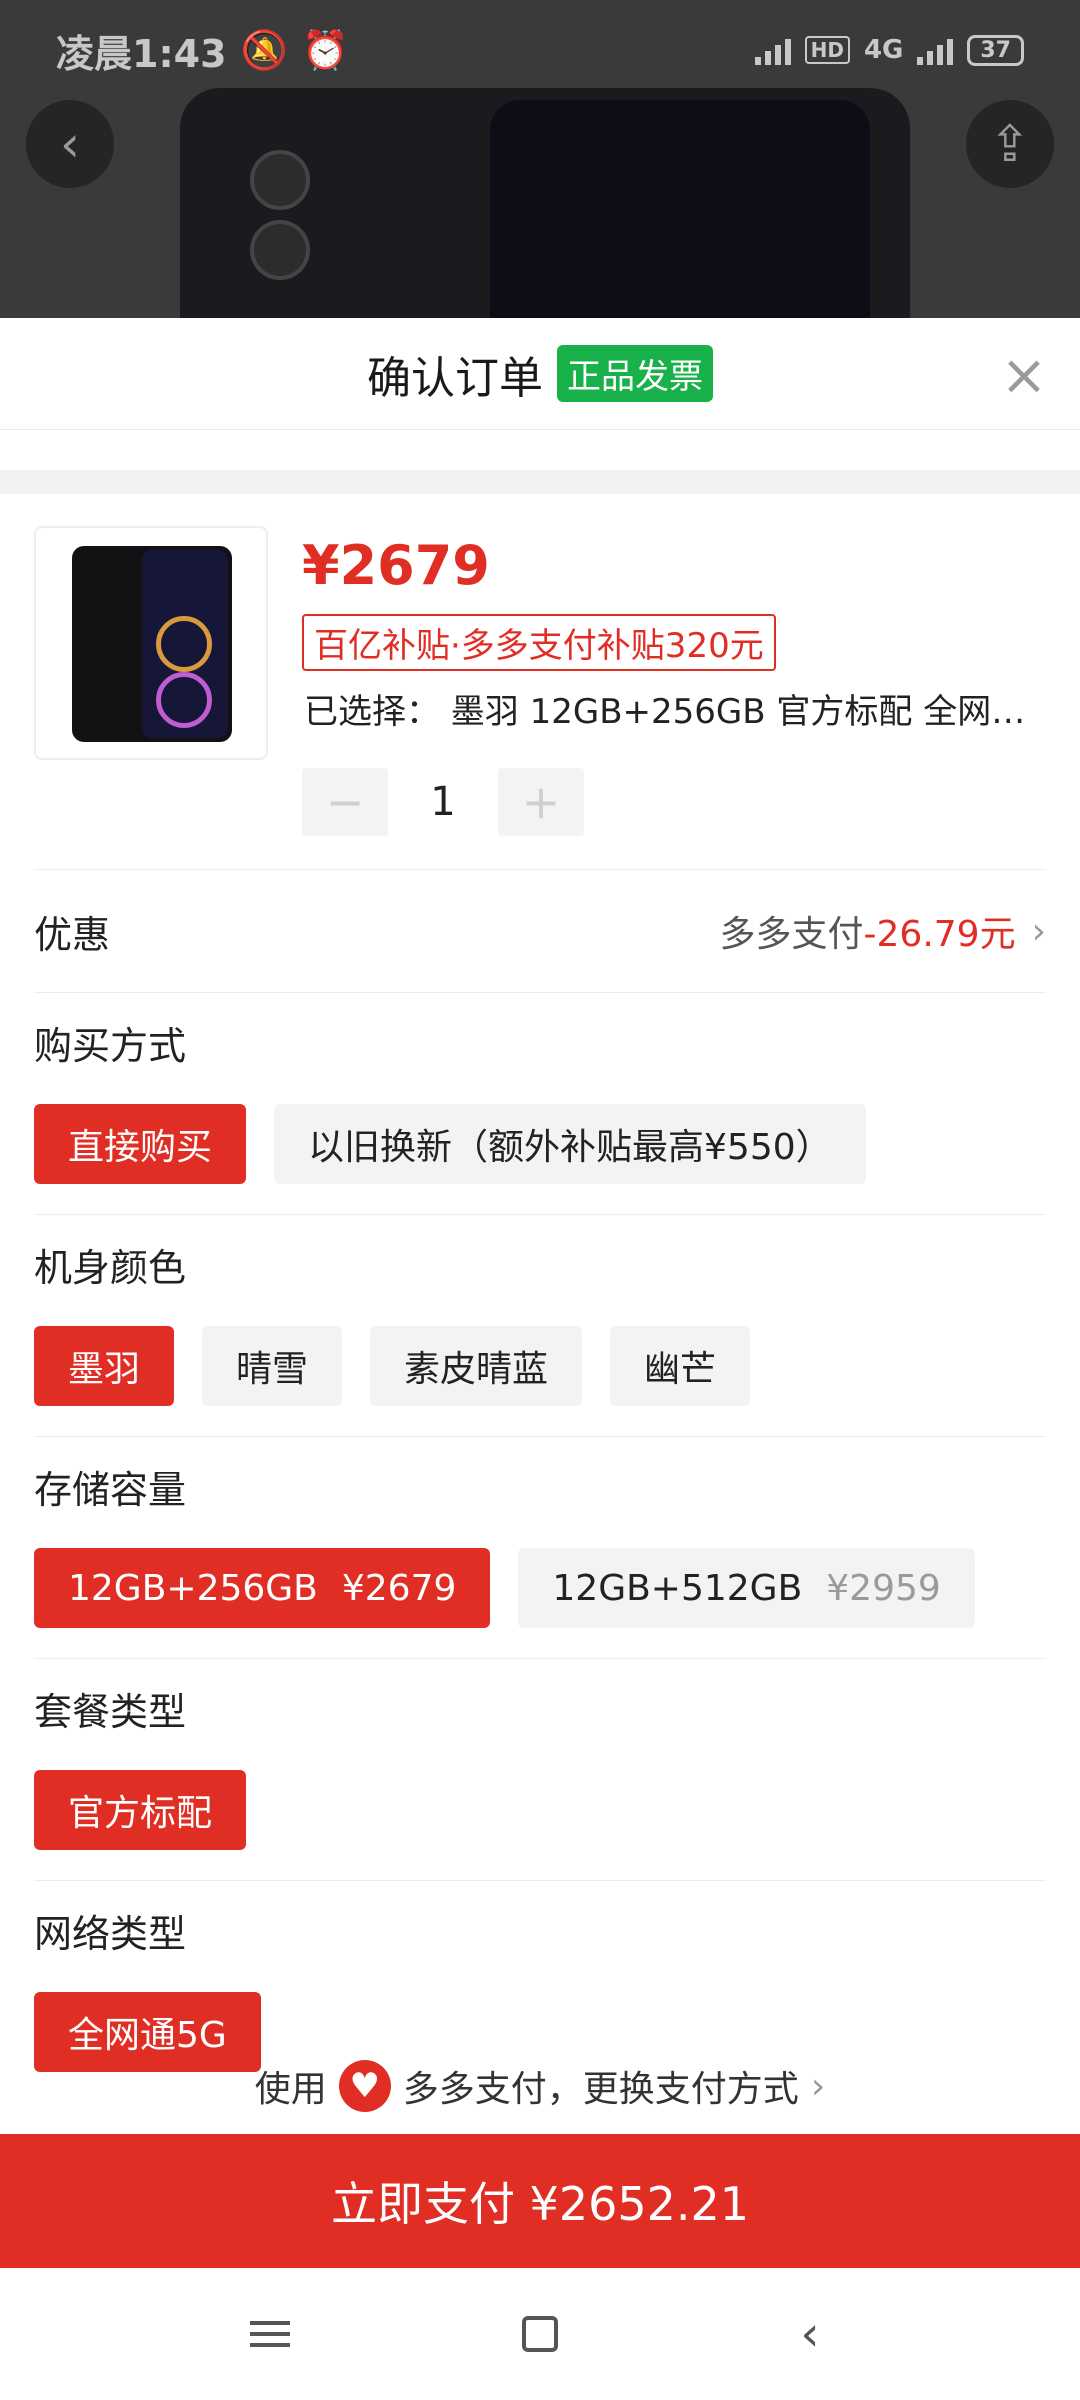  I want to click on storage-price: ¥2679, so click(399, 1588).